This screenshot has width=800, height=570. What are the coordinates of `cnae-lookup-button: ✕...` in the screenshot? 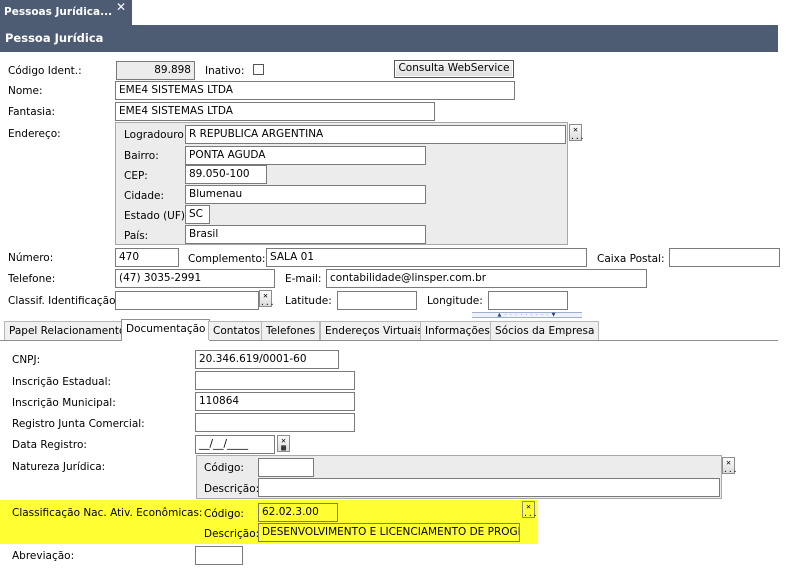 It's located at (529, 509).